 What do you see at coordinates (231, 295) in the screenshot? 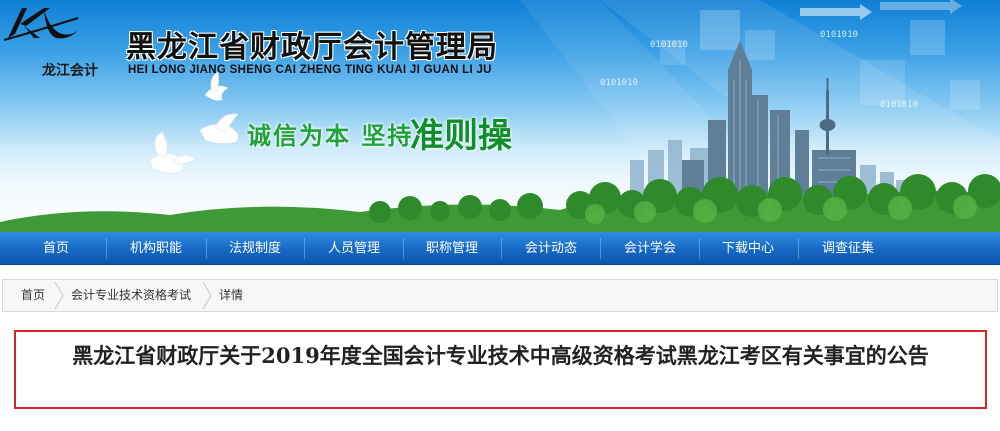
I see `breadcrumb-current: 详情` at bounding box center [231, 295].